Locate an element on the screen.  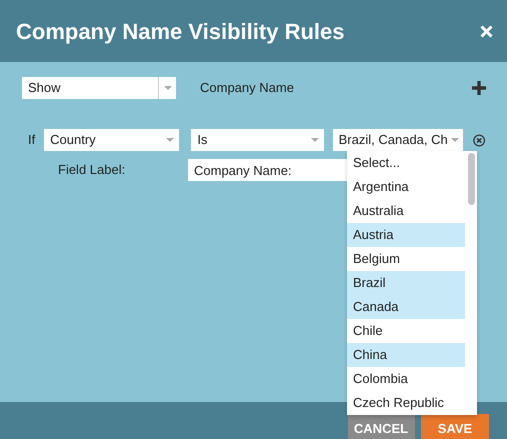
dropdown-option: Australia is located at coordinates (406, 211).